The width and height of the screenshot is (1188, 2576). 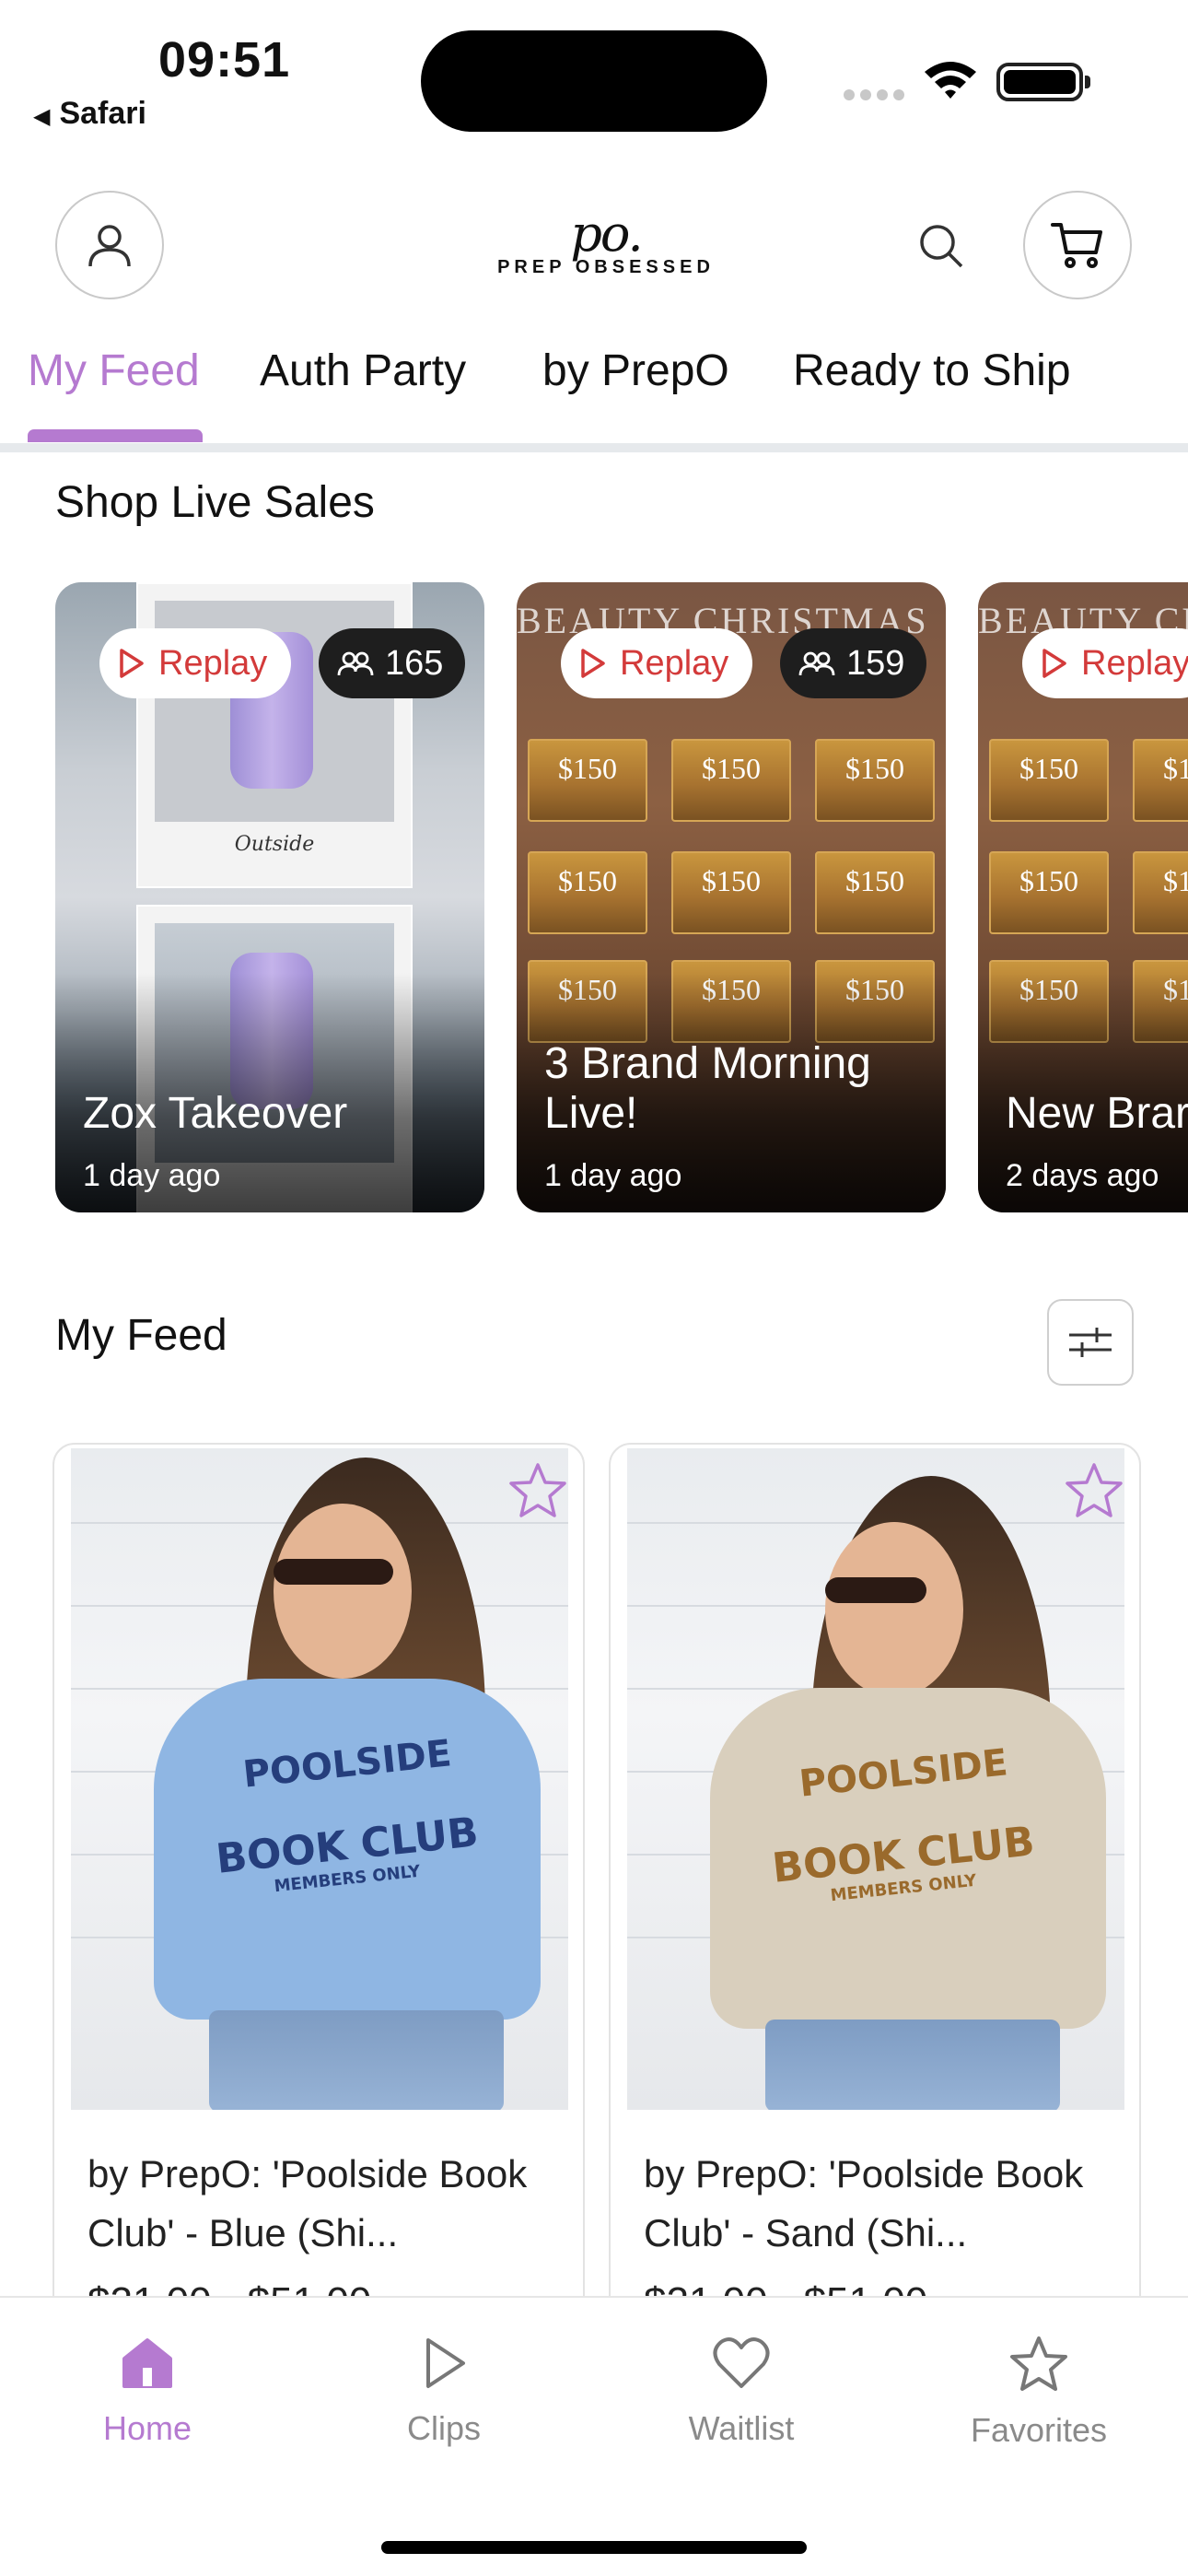 I want to click on wifi-icon, so click(x=951, y=80).